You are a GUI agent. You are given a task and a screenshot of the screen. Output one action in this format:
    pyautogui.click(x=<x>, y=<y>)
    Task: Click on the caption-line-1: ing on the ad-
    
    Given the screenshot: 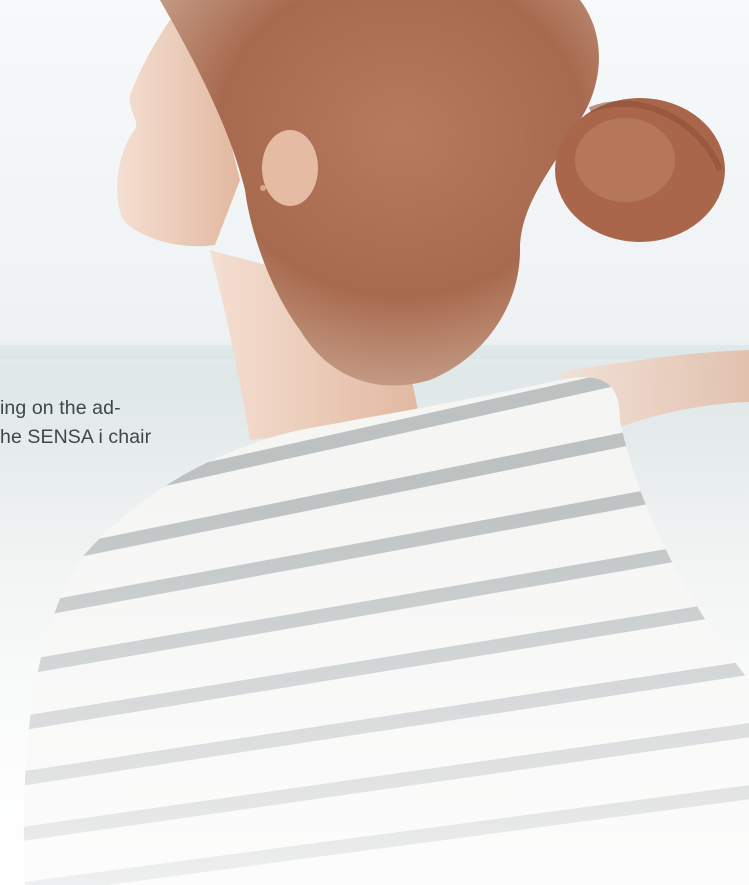 What is the action you would take?
    pyautogui.click(x=60, y=408)
    